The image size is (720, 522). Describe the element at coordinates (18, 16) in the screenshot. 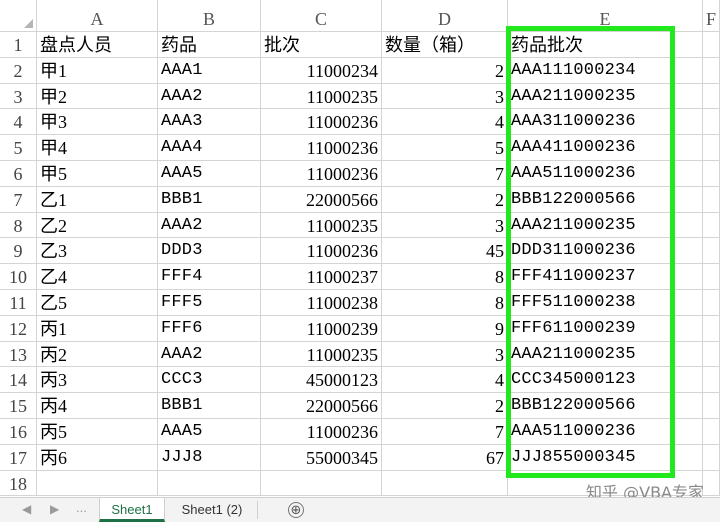

I see `select-all-button` at that location.